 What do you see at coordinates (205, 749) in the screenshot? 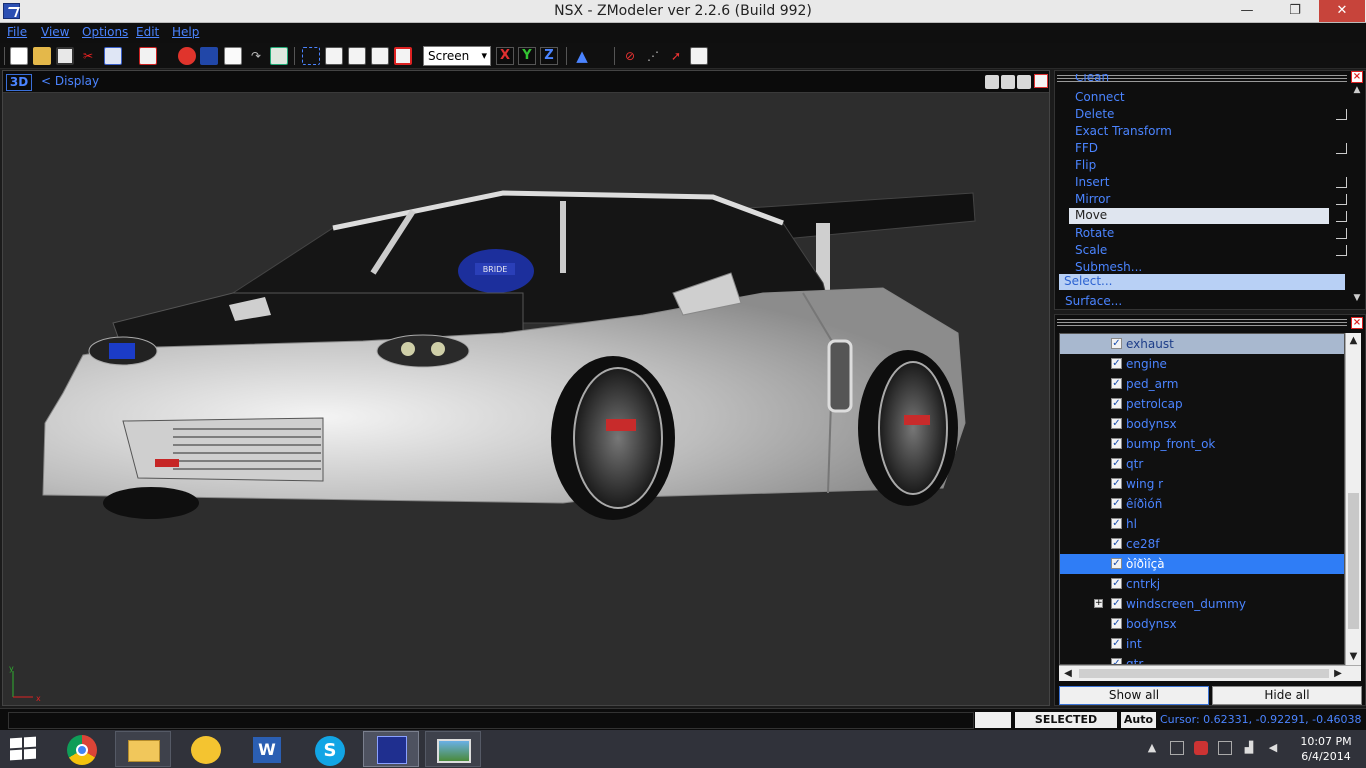
I see `outlook-taskbar-button` at bounding box center [205, 749].